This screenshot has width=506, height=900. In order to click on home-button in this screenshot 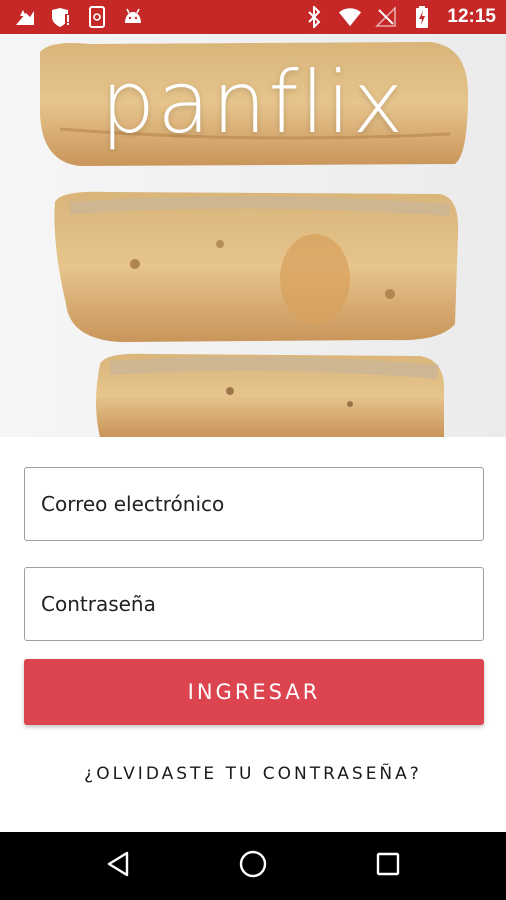, I will do `click(253, 866)`.